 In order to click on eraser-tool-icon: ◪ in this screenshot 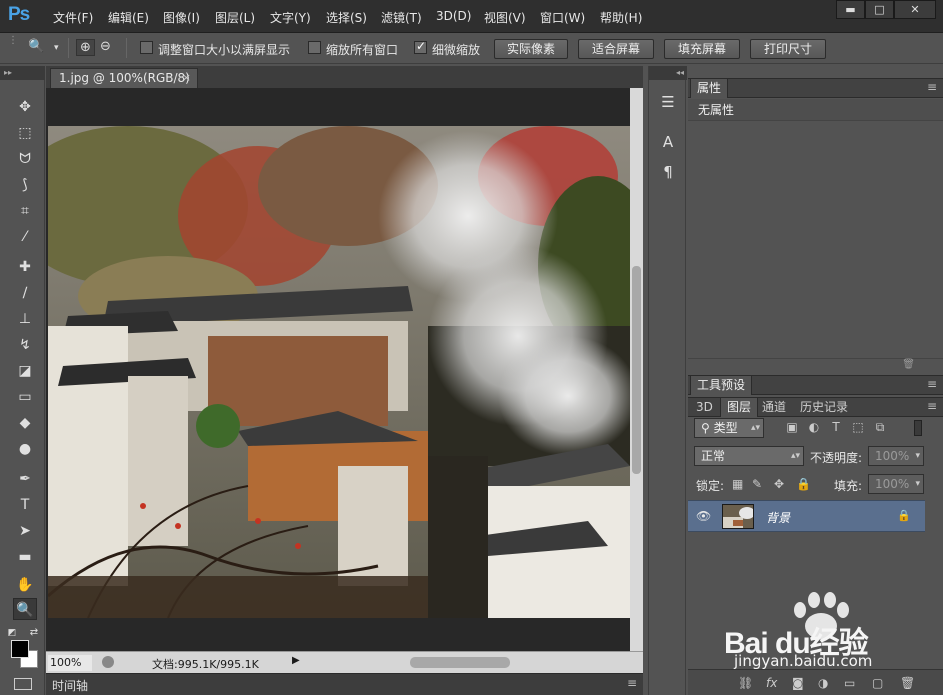, I will do `click(25, 371)`.